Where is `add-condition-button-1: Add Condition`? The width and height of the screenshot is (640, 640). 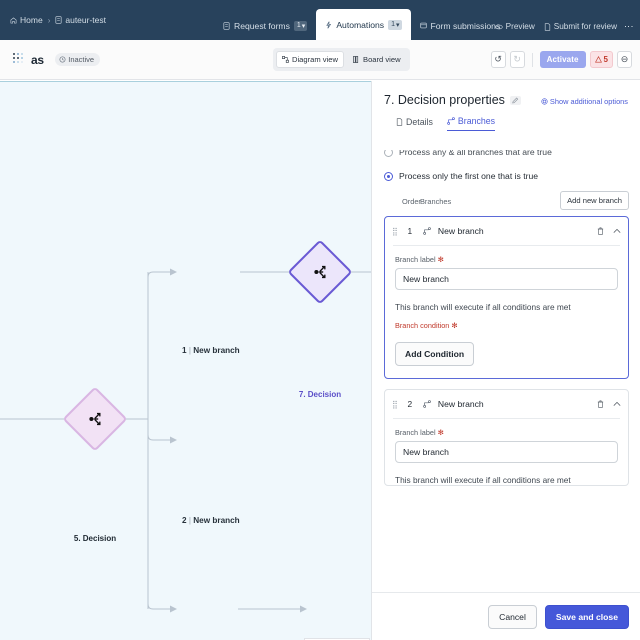
add-condition-button-1: Add Condition is located at coordinates (435, 354).